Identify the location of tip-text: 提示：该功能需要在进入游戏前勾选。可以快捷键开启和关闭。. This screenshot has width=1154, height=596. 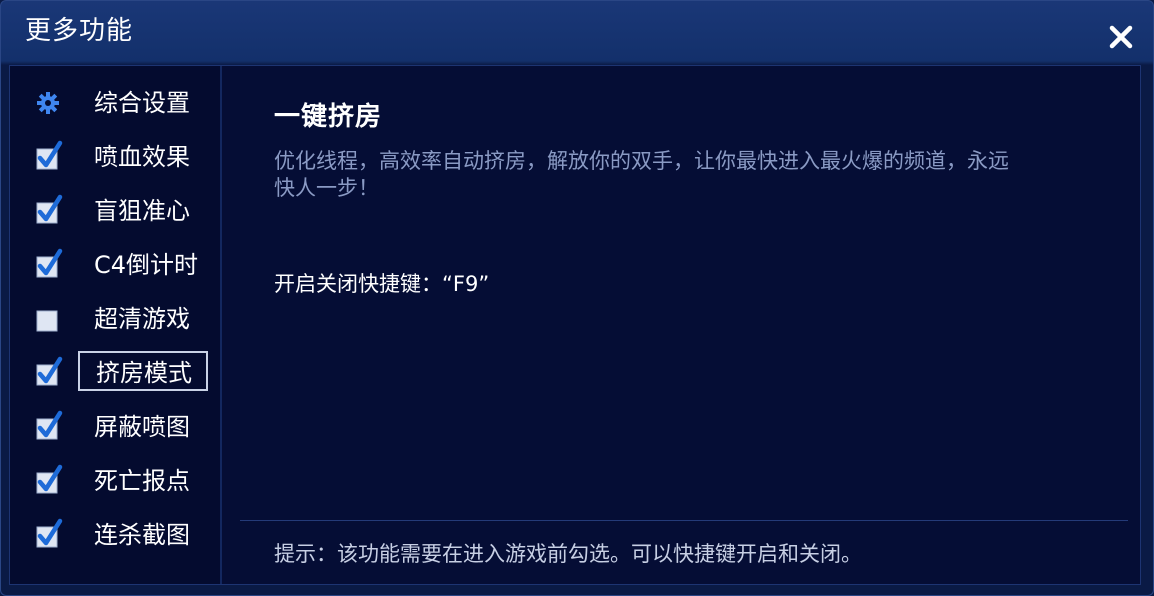
(568, 554).